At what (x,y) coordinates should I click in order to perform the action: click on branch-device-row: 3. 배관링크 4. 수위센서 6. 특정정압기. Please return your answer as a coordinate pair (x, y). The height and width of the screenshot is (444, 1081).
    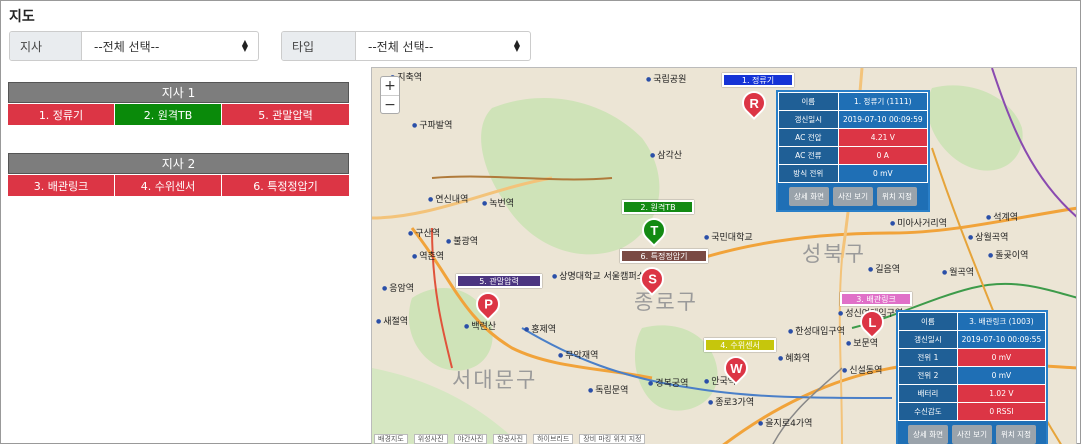
    Looking at the image, I should click on (178, 185).